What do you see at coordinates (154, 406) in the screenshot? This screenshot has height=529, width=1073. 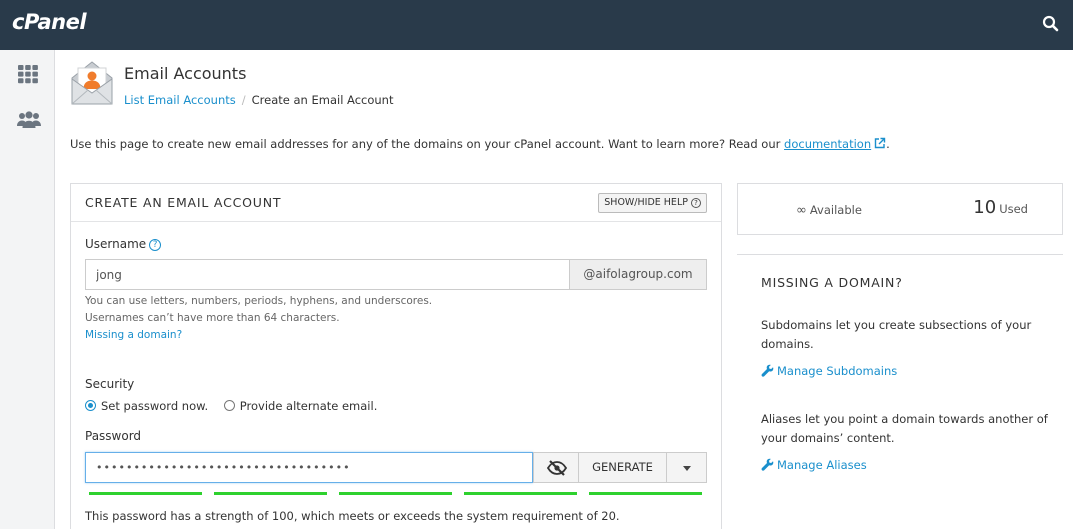 I see `radio-label-set-password: Set password now.` at bounding box center [154, 406].